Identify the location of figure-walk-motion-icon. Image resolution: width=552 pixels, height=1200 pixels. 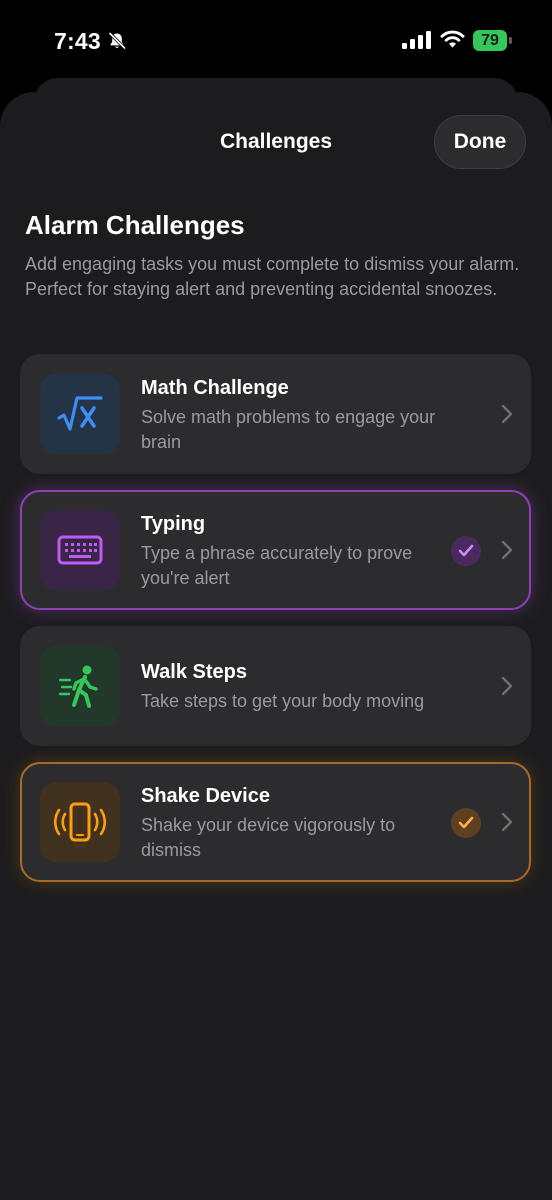
(80, 686).